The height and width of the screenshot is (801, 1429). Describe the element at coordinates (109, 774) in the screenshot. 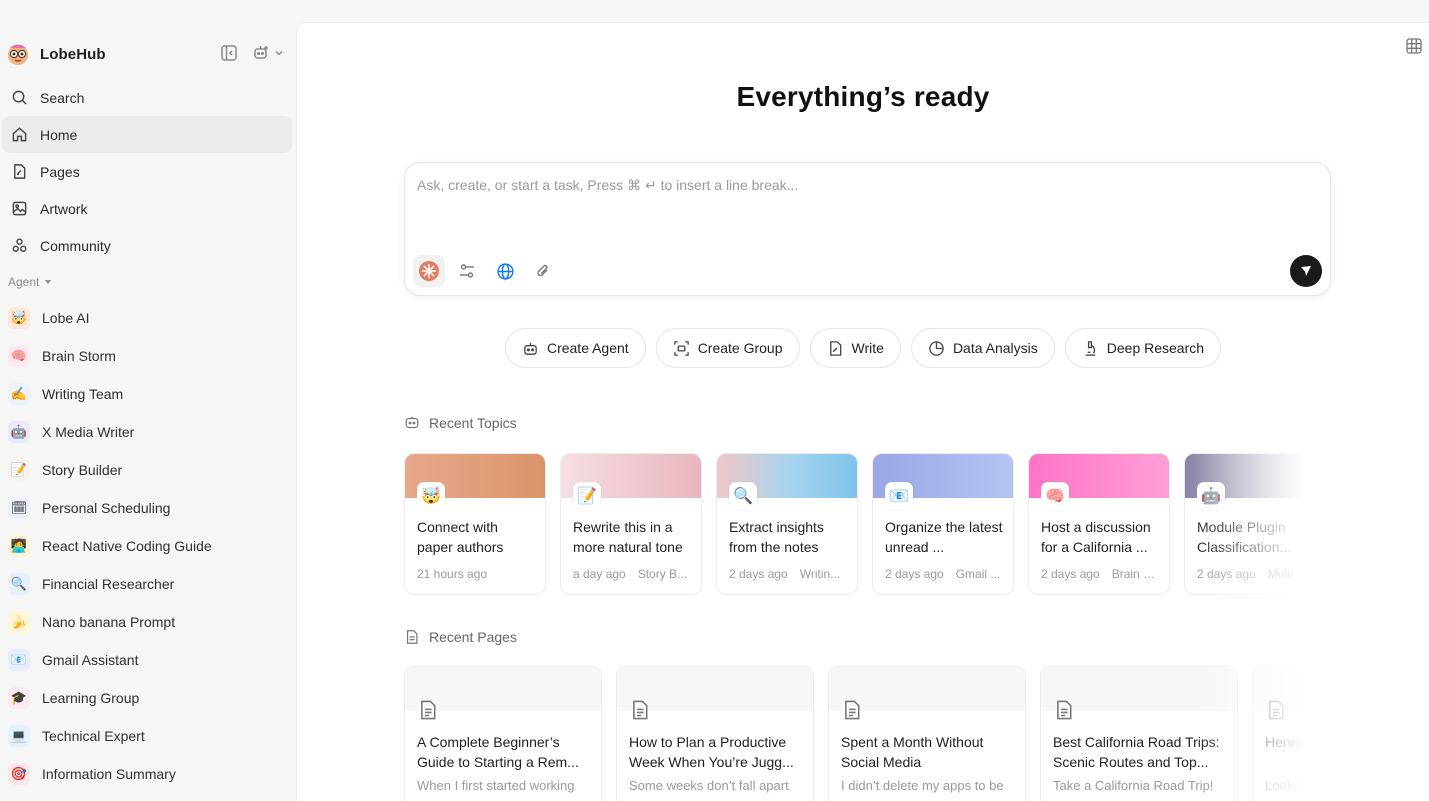

I see `agent-label: Information Summary` at that location.